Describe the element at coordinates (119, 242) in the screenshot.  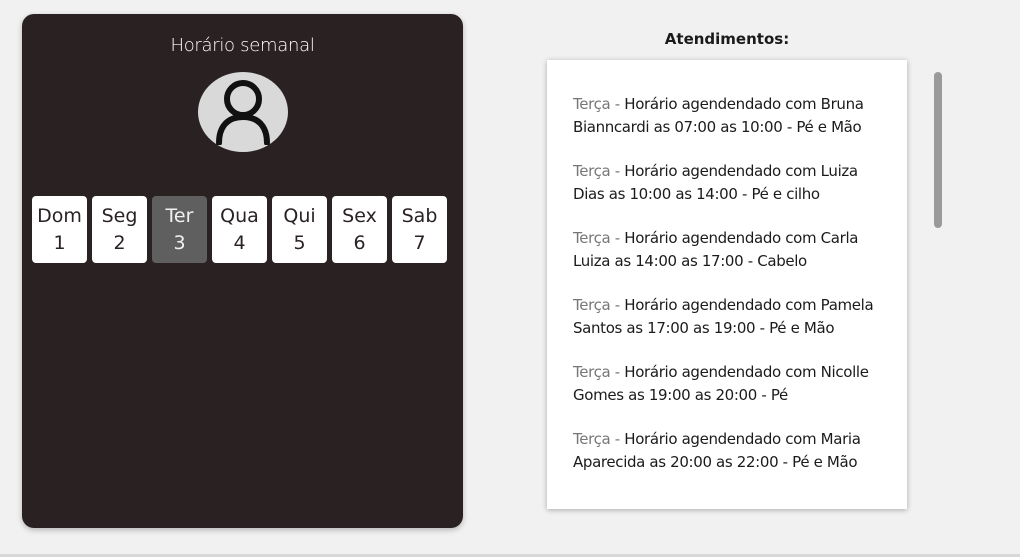
I see `day-number: 2` at that location.